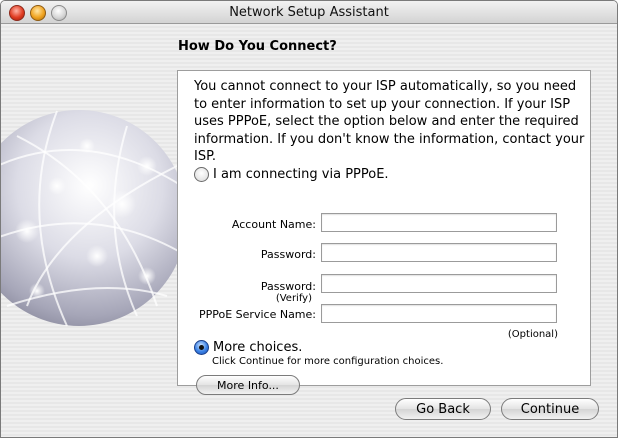  What do you see at coordinates (550, 409) in the screenshot?
I see `continue-button: Continue` at bounding box center [550, 409].